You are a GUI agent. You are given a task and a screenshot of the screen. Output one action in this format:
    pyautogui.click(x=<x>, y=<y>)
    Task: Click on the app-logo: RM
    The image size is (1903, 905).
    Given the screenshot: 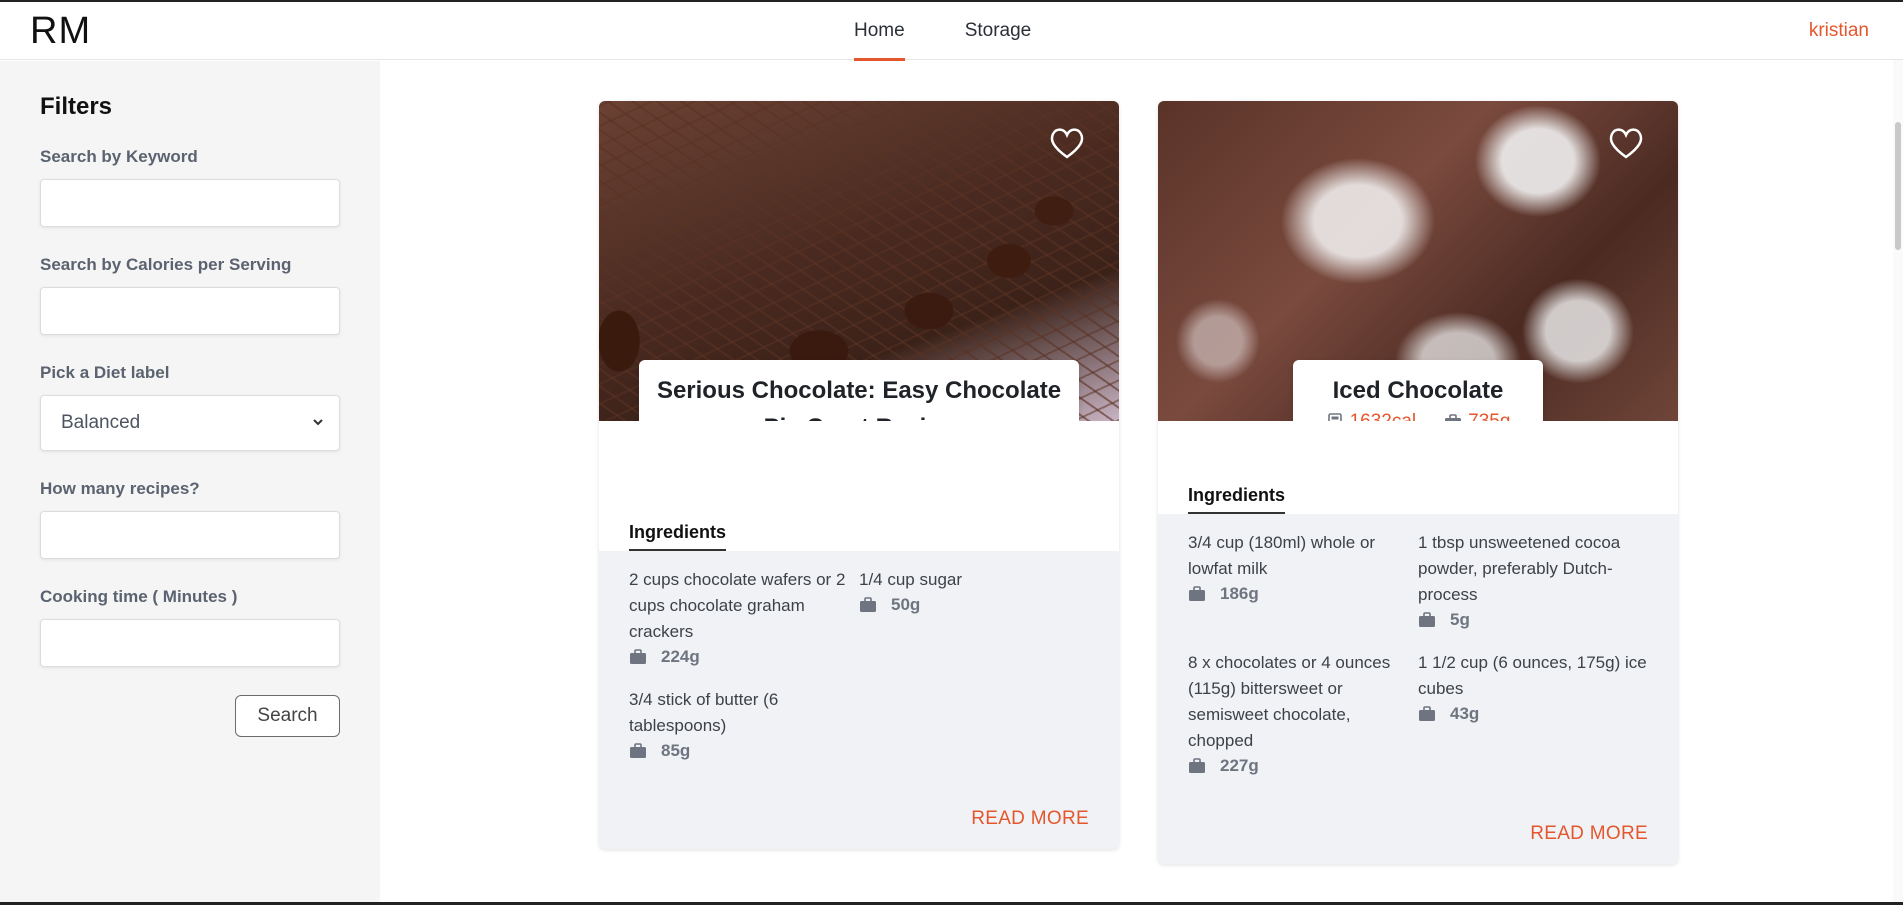 What is the action you would take?
    pyautogui.click(x=60, y=31)
    